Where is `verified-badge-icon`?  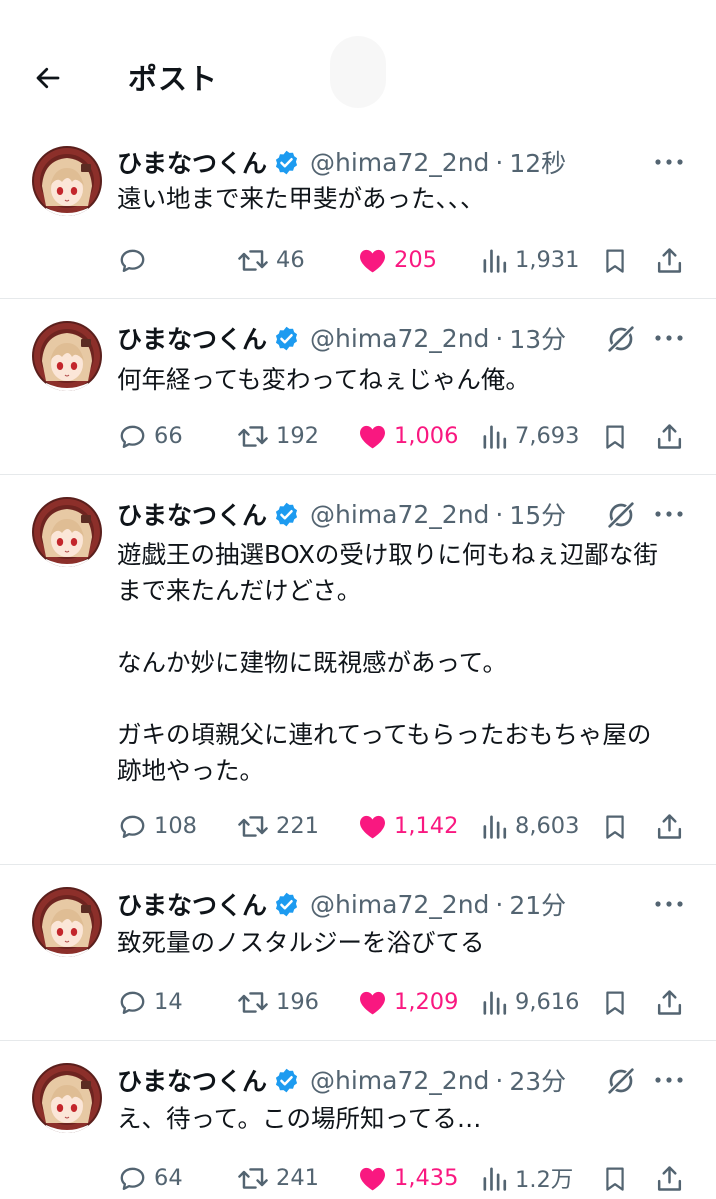
verified-badge-icon is located at coordinates (286, 1080).